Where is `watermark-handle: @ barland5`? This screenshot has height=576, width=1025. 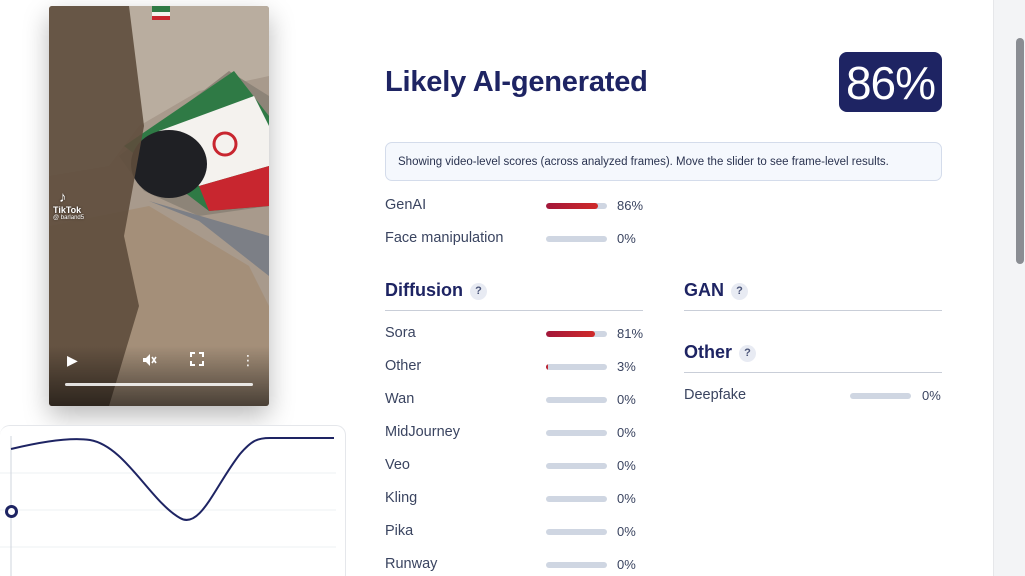 watermark-handle: @ barland5 is located at coordinates (69, 218).